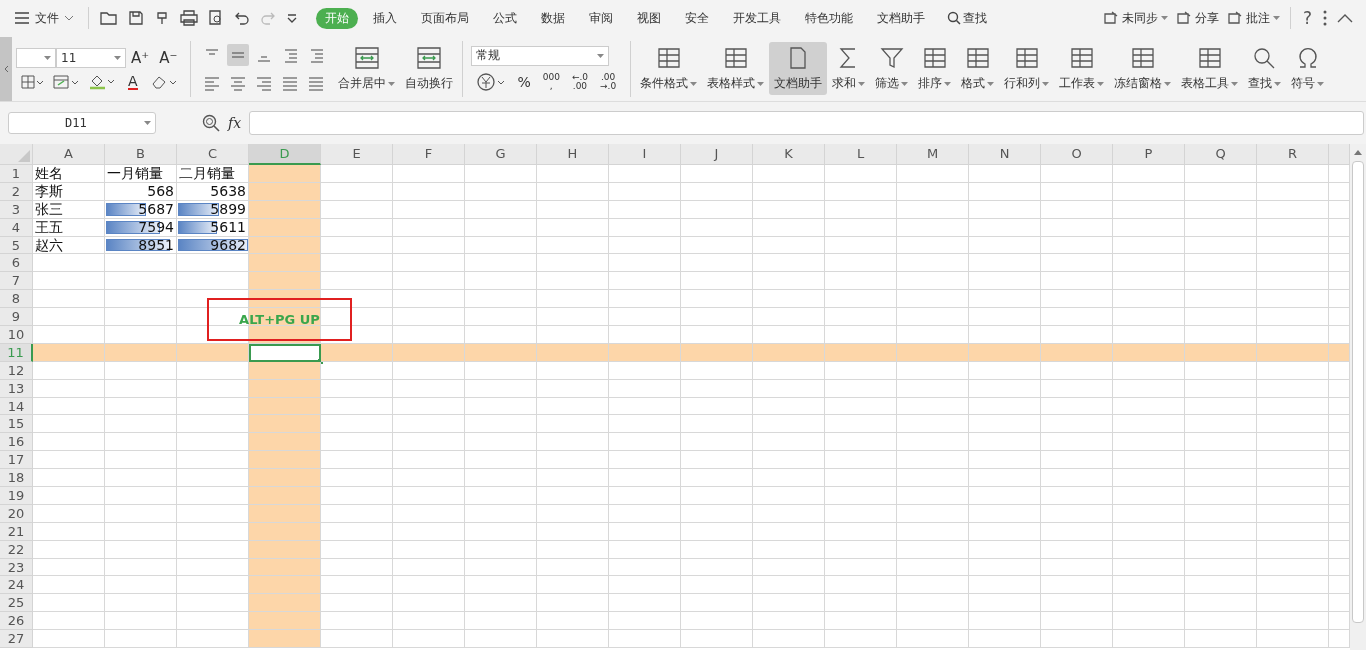  I want to click on eraser-icon, so click(163, 81).